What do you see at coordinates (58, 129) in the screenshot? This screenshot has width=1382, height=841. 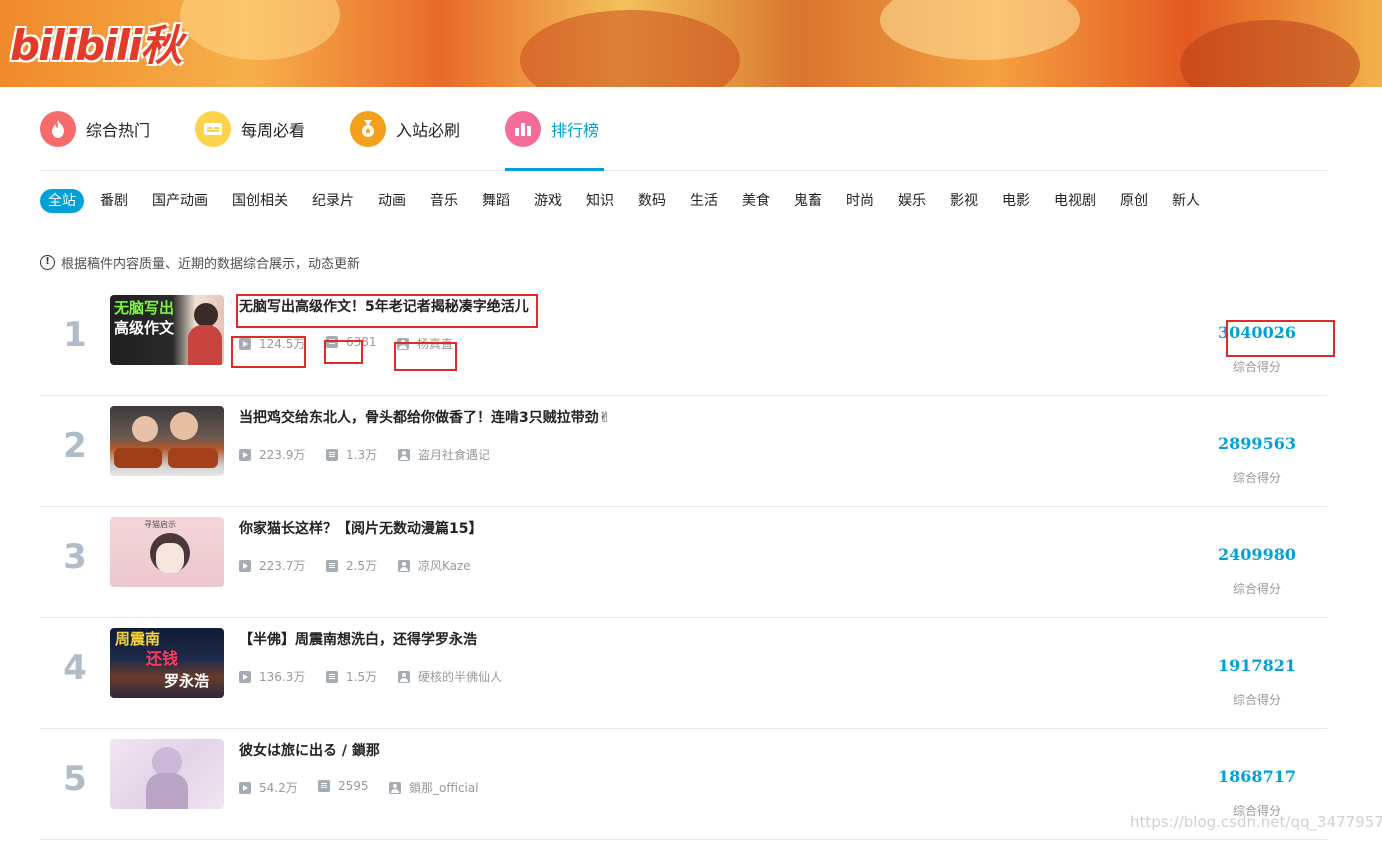 I see `fire-icon` at bounding box center [58, 129].